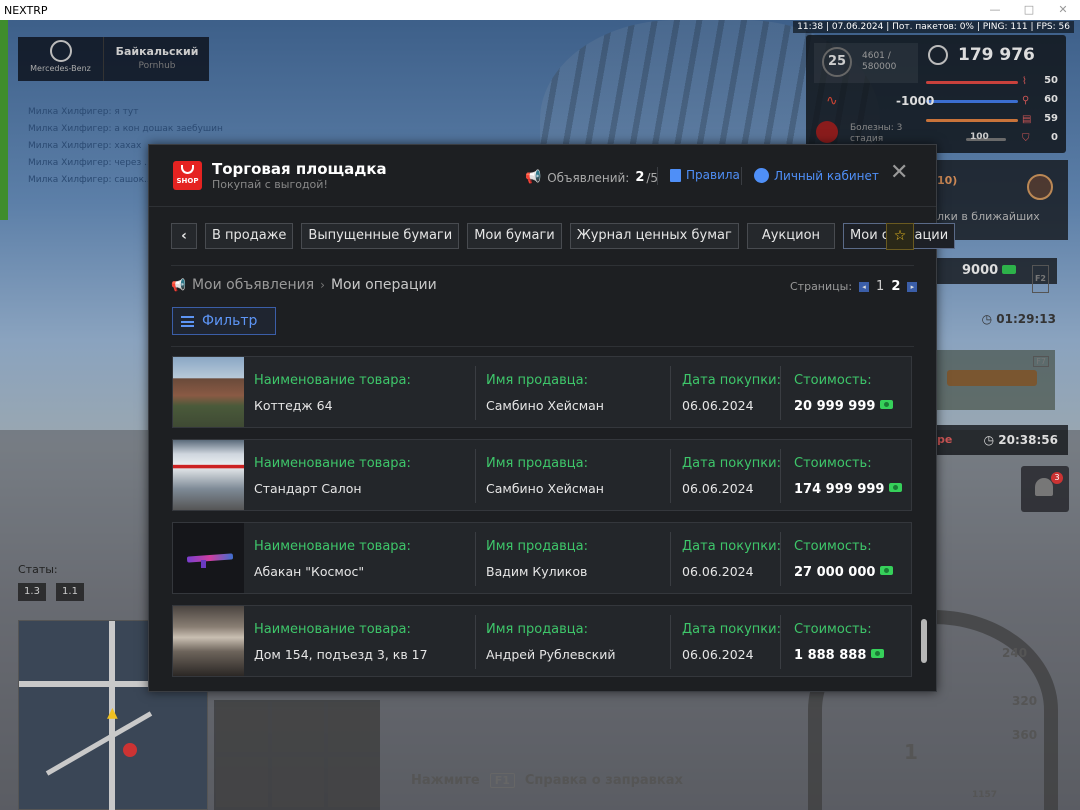  Describe the element at coordinates (299, 169) in the screenshot. I see `modal-title: Торговая площадка` at that location.